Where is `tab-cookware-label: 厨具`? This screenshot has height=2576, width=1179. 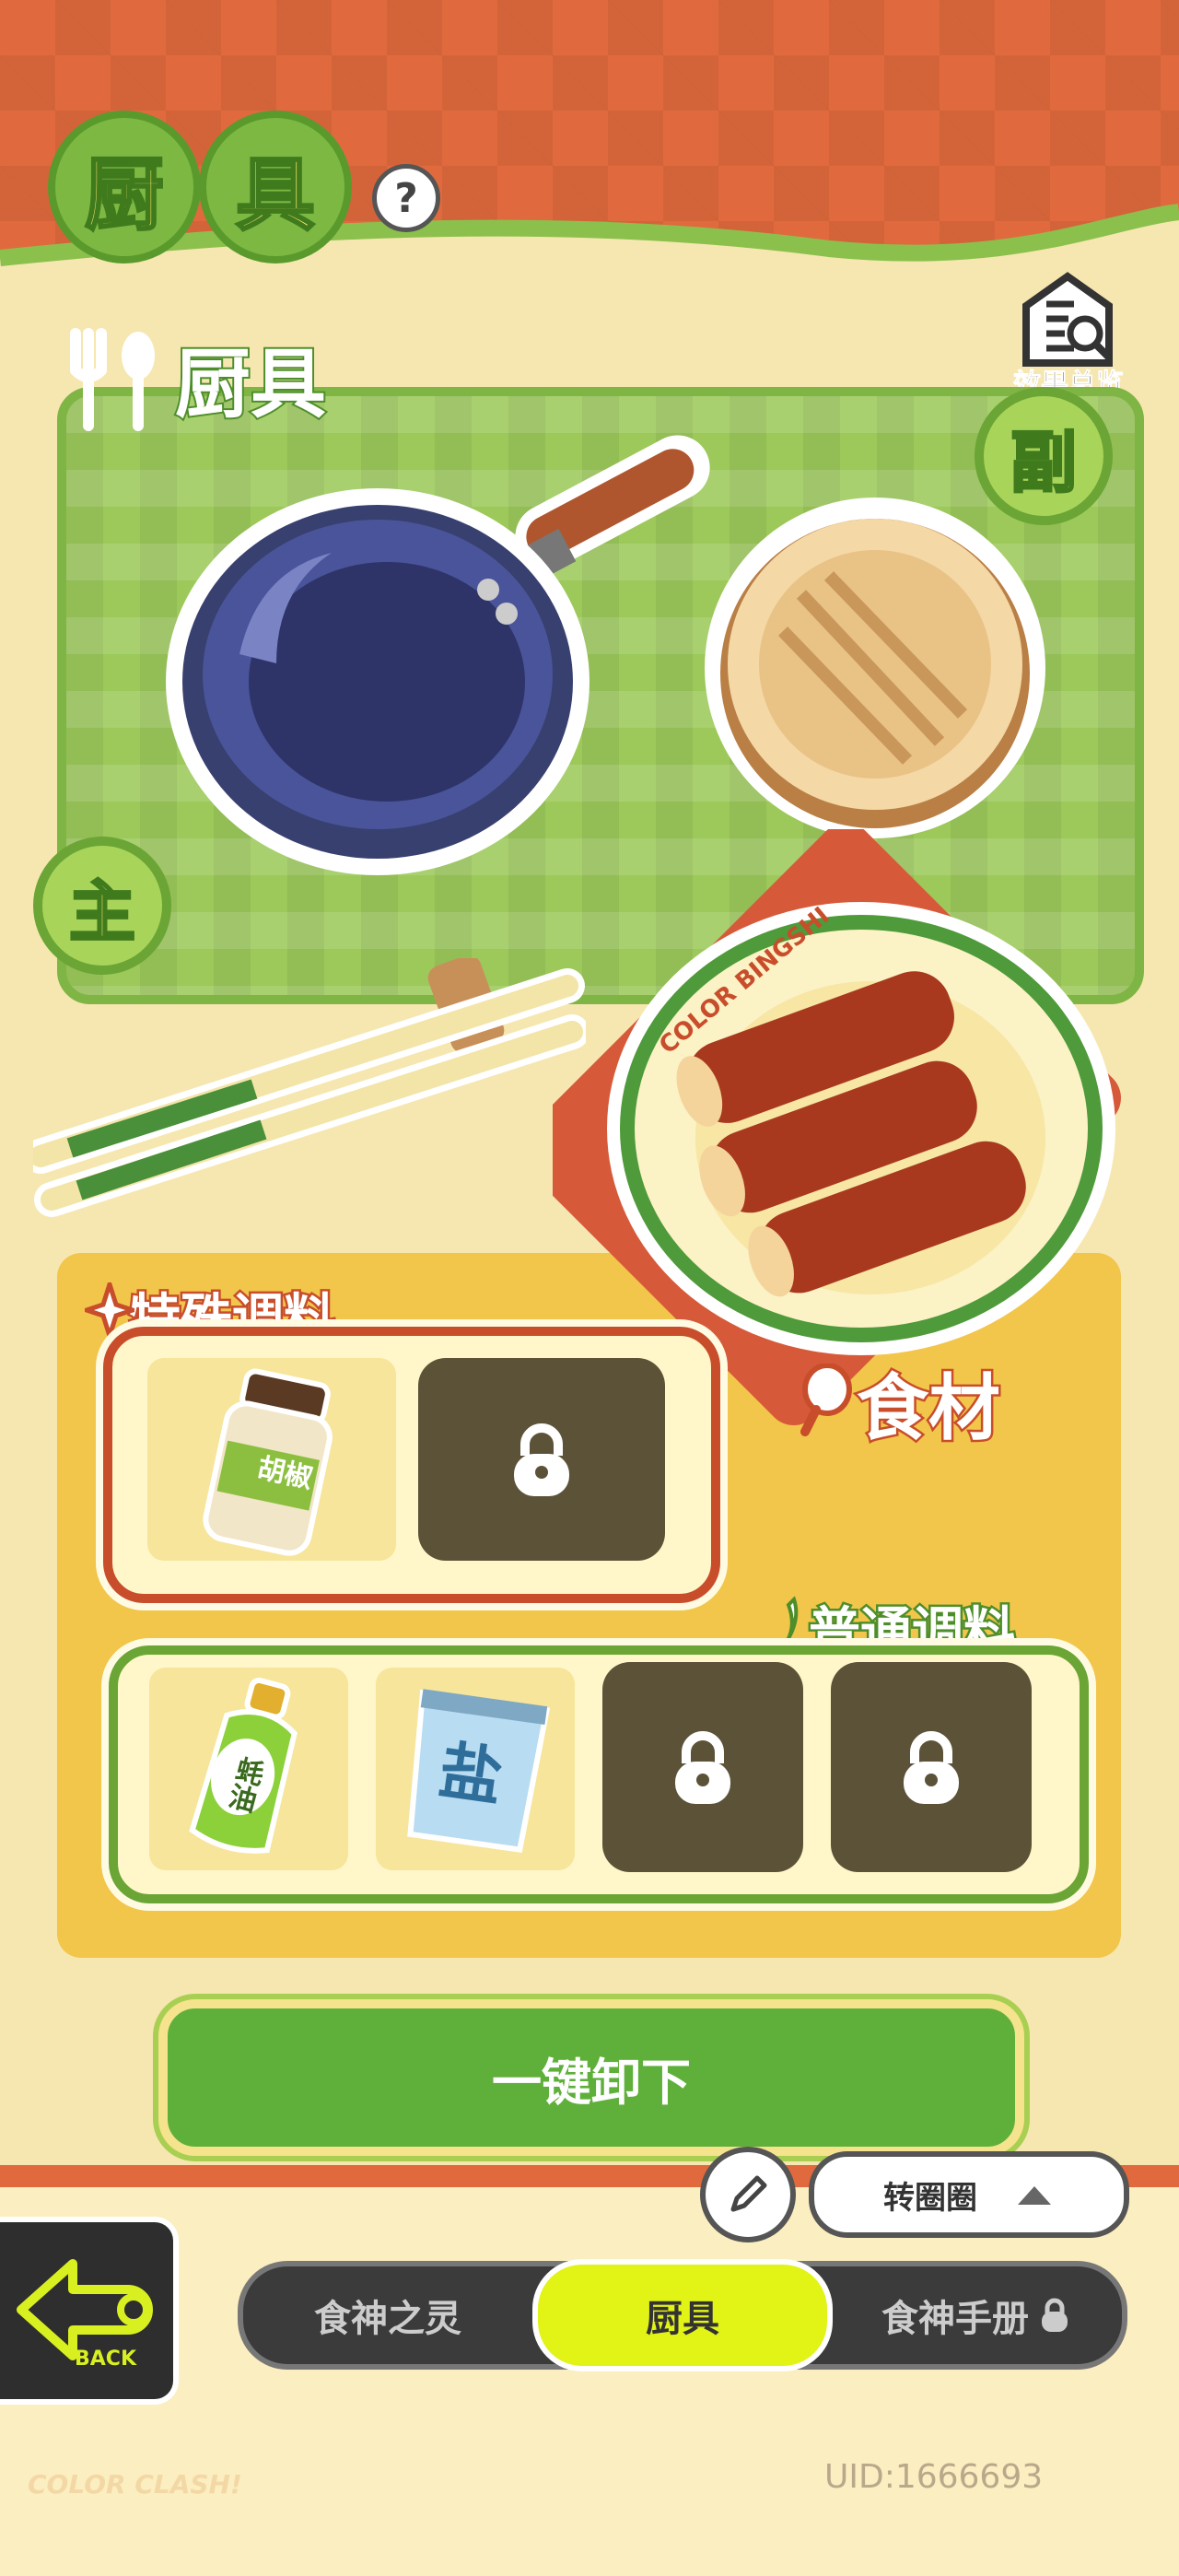
tab-cookware-label: 厨具 is located at coordinates (682, 2319).